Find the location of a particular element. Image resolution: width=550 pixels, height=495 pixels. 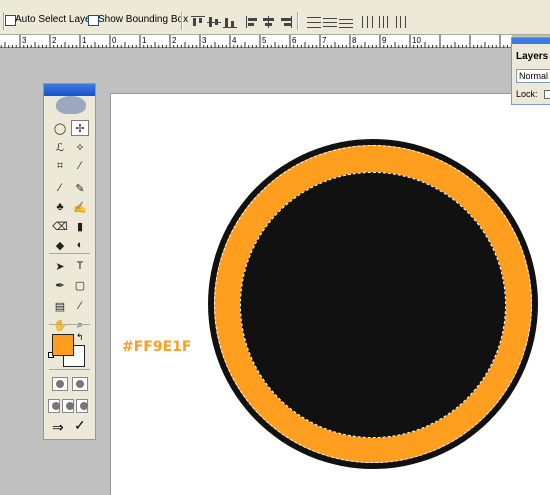

elliptical-marquee-icon: ◯ is located at coordinates (60, 128).